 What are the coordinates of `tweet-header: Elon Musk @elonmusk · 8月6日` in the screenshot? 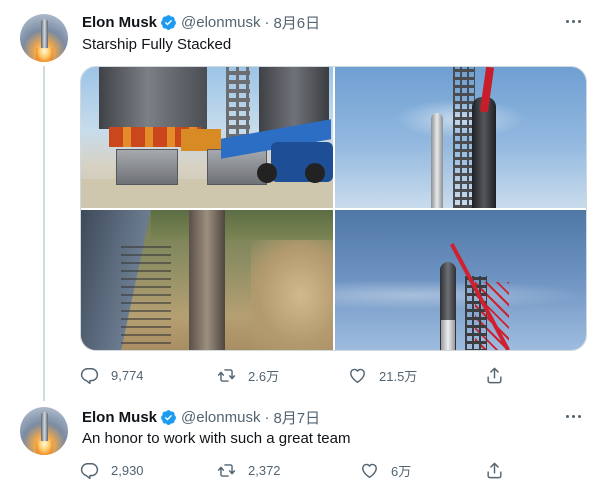 It's located at (201, 22).